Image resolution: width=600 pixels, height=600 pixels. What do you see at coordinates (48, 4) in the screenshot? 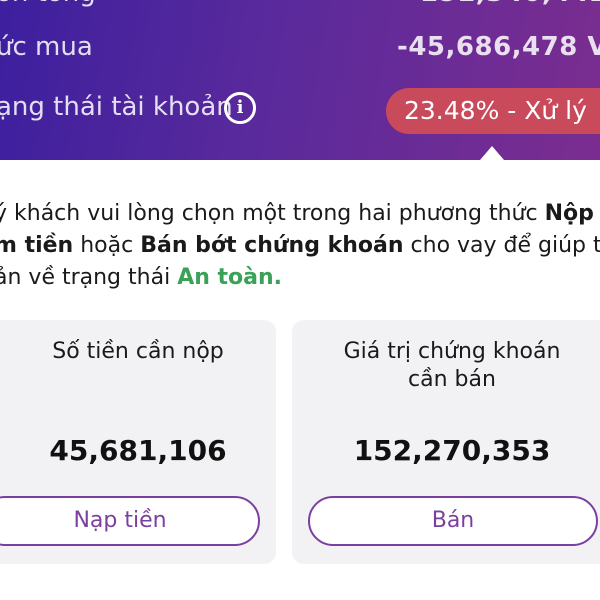
I see `assets-label: ổn tổng` at bounding box center [48, 4].